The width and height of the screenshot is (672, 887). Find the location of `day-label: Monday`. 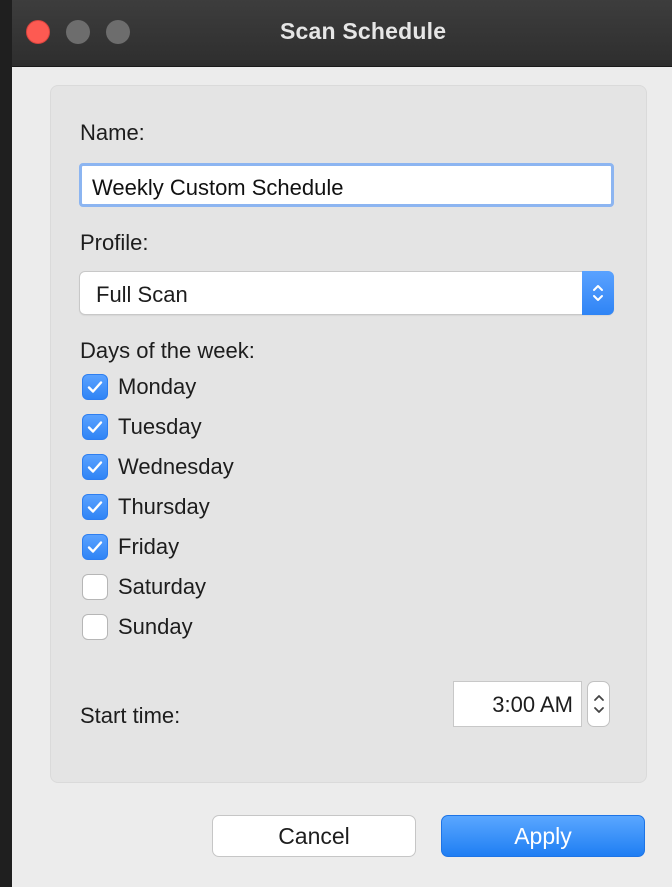

day-label: Monday is located at coordinates (157, 386).